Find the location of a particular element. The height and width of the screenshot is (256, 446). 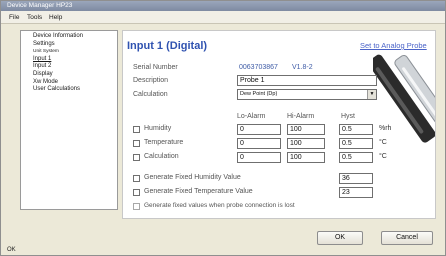

temperature-lo-alarm-field: 0 is located at coordinates (259, 143).